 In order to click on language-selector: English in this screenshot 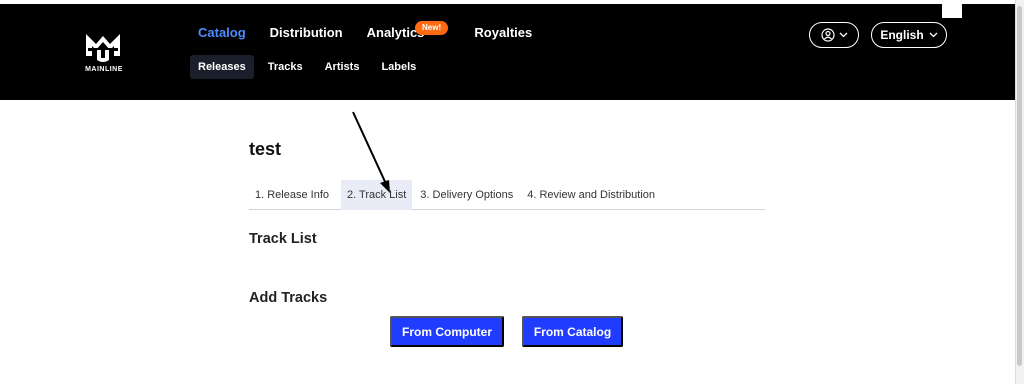, I will do `click(909, 35)`.